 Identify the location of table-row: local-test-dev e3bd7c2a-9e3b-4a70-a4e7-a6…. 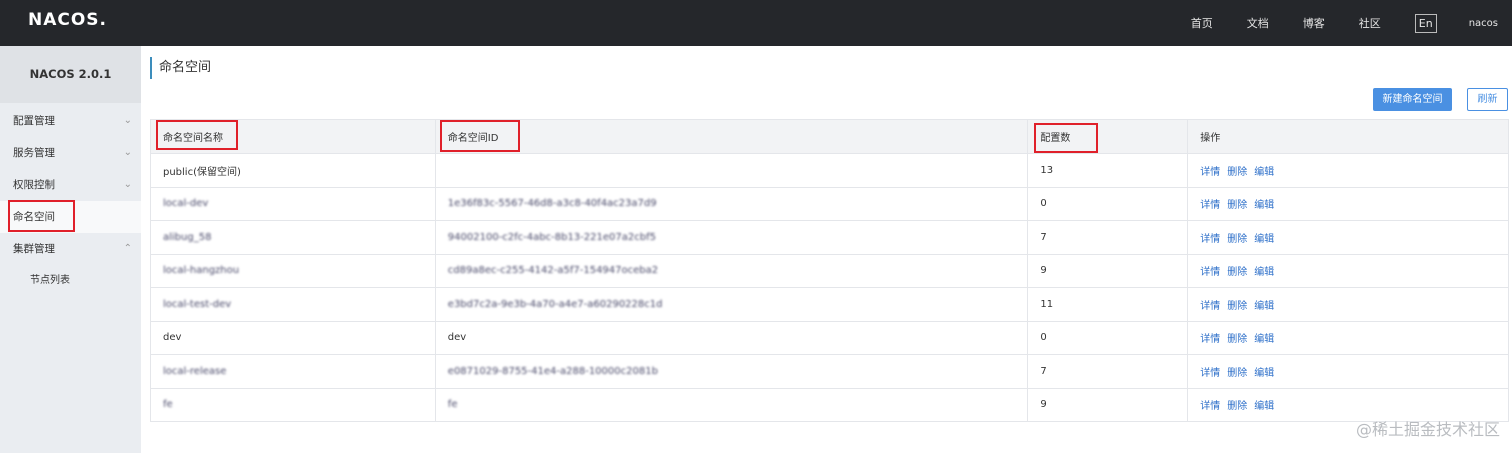
(829, 304).